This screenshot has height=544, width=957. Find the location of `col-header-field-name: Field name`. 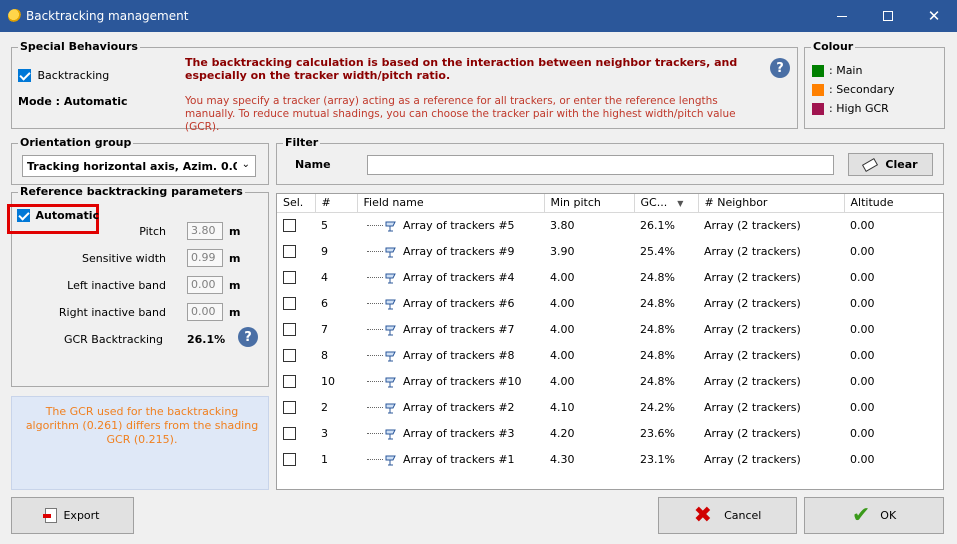

col-header-field-name: Field name is located at coordinates (451, 203).